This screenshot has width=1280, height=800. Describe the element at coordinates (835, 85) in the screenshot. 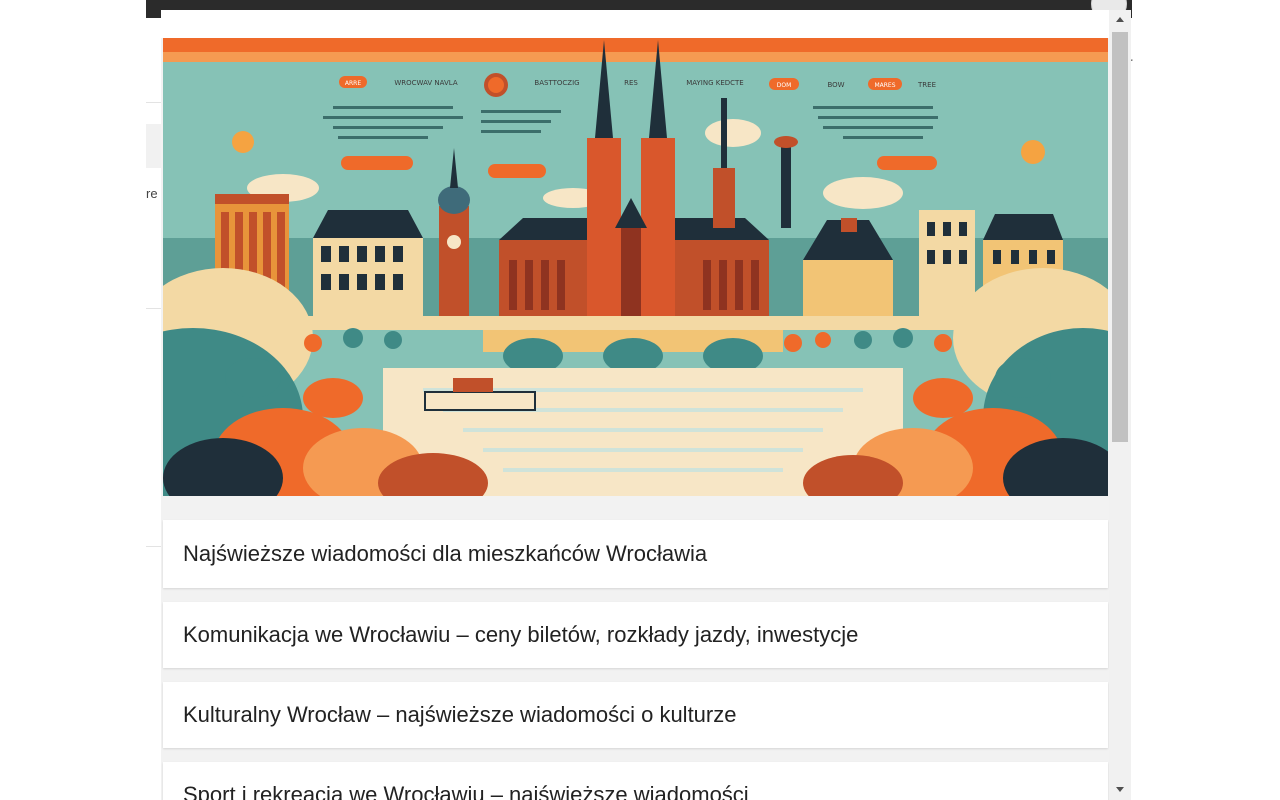

I see `svg-text: BOW` at that location.